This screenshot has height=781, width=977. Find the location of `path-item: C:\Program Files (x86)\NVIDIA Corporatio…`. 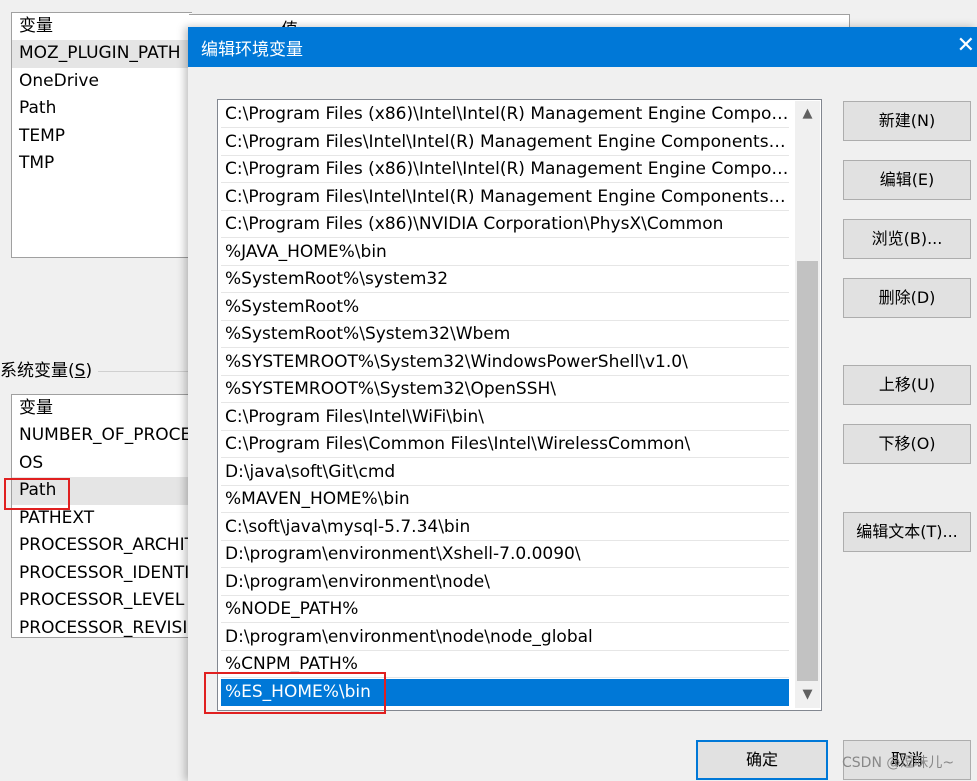

path-item: C:\Program Files (x86)\NVIDIA Corporatio… is located at coordinates (505, 224).